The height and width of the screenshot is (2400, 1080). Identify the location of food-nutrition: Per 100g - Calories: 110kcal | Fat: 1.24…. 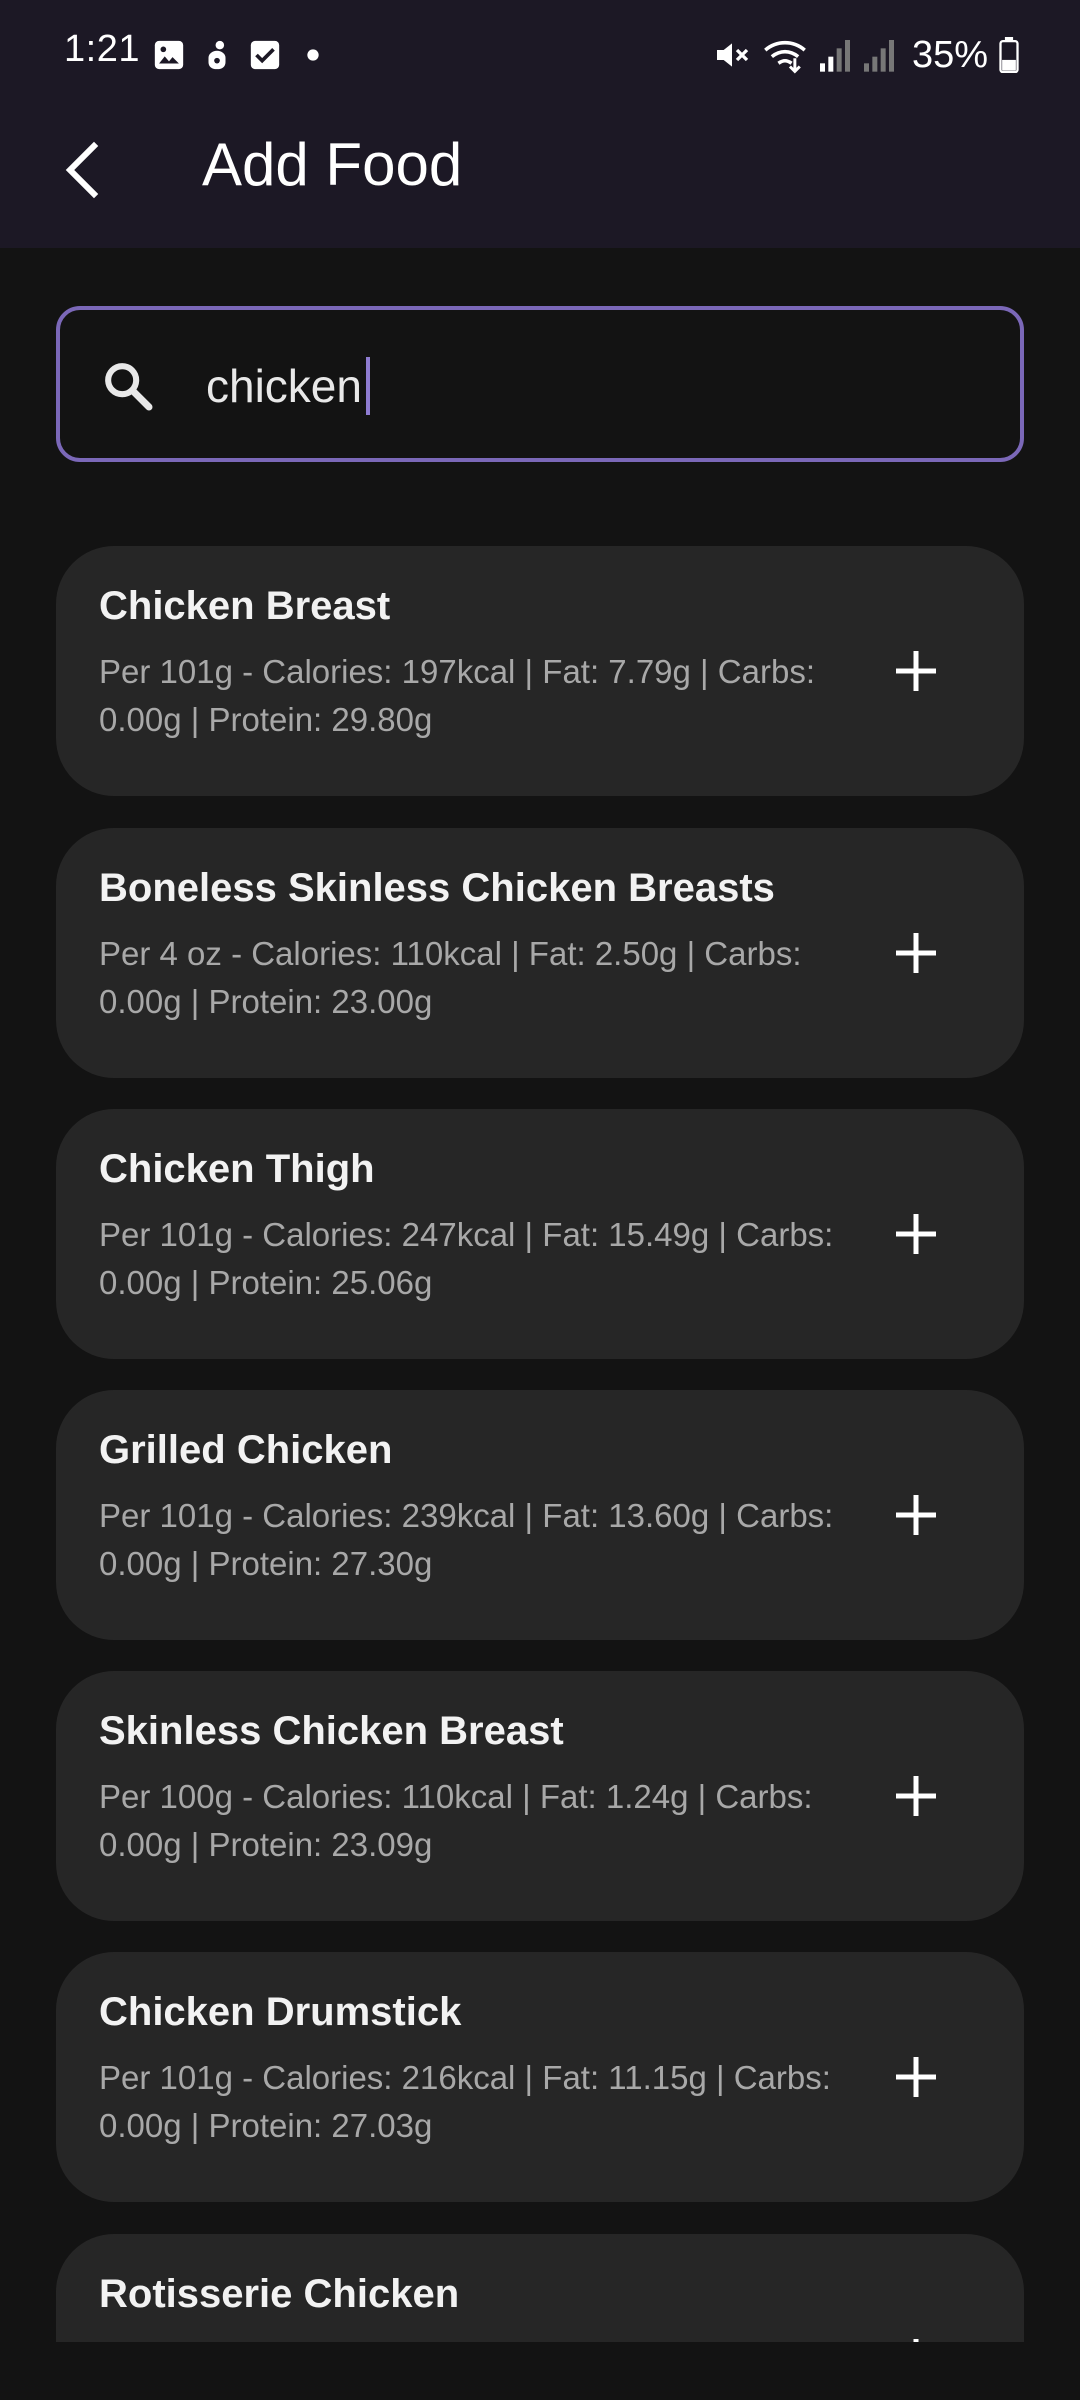
(456, 1820).